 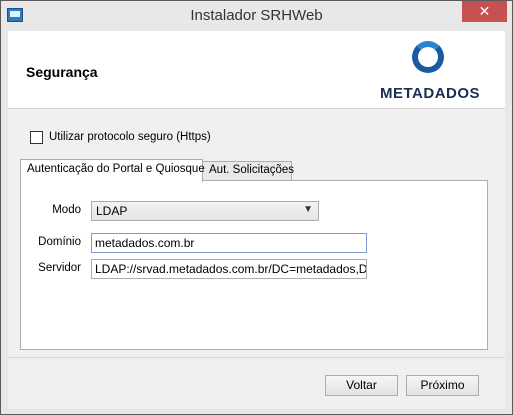 What do you see at coordinates (205, 211) in the screenshot?
I see `mode-select: LDAP ▼` at bounding box center [205, 211].